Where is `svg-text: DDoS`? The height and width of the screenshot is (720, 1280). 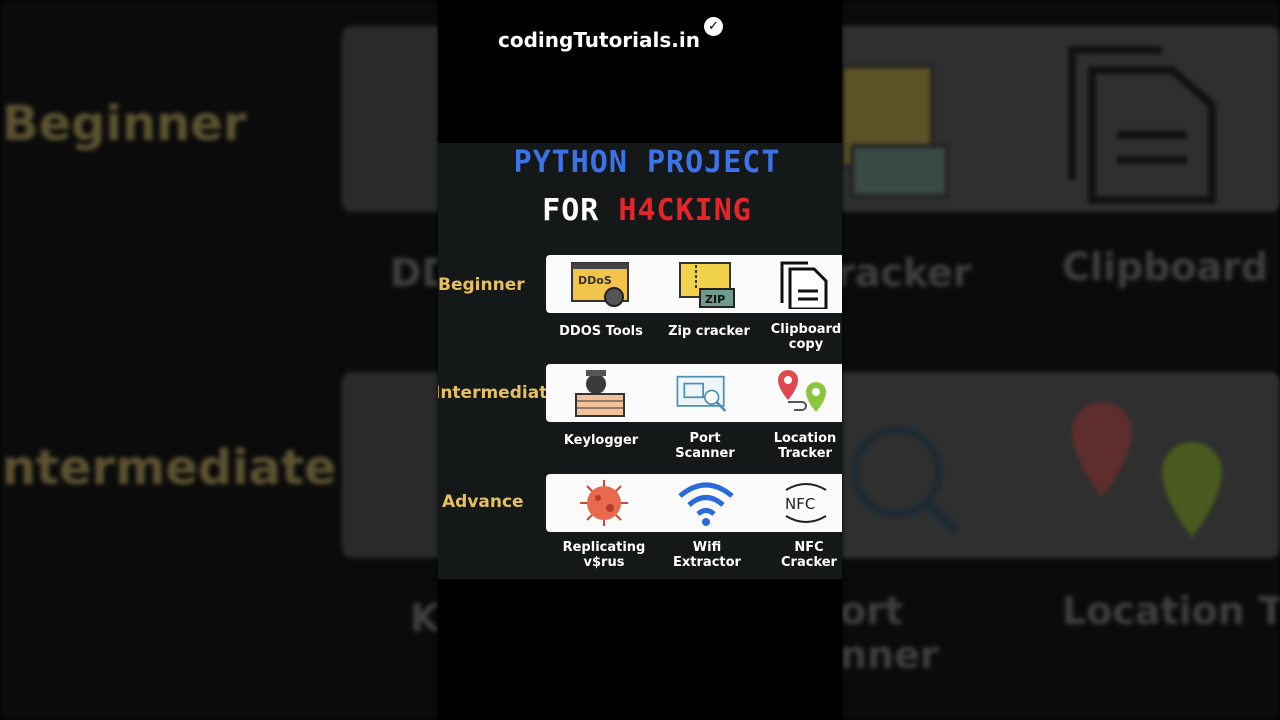
svg-text: DDoS is located at coordinates (595, 280).